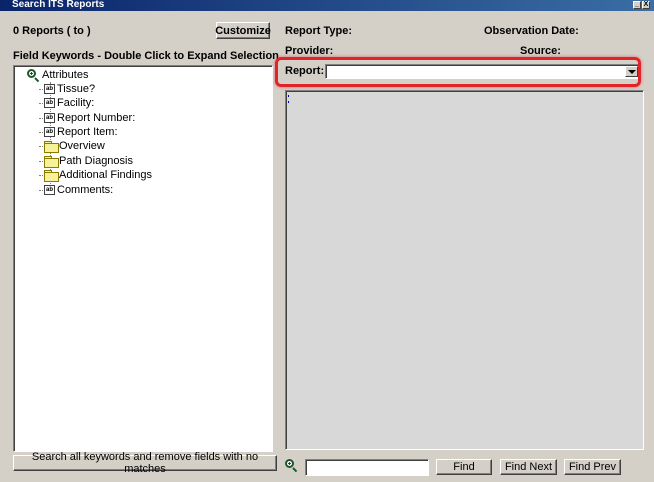 Image resolution: width=654 pixels, height=482 pixels. I want to click on tree-folder-path-diagnosis: Path Diagnosis, so click(86, 161).